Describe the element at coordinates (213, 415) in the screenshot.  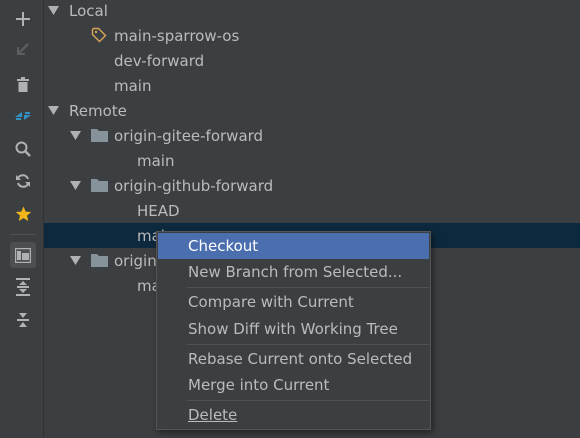
I see `menu-item-label: Delete` at that location.